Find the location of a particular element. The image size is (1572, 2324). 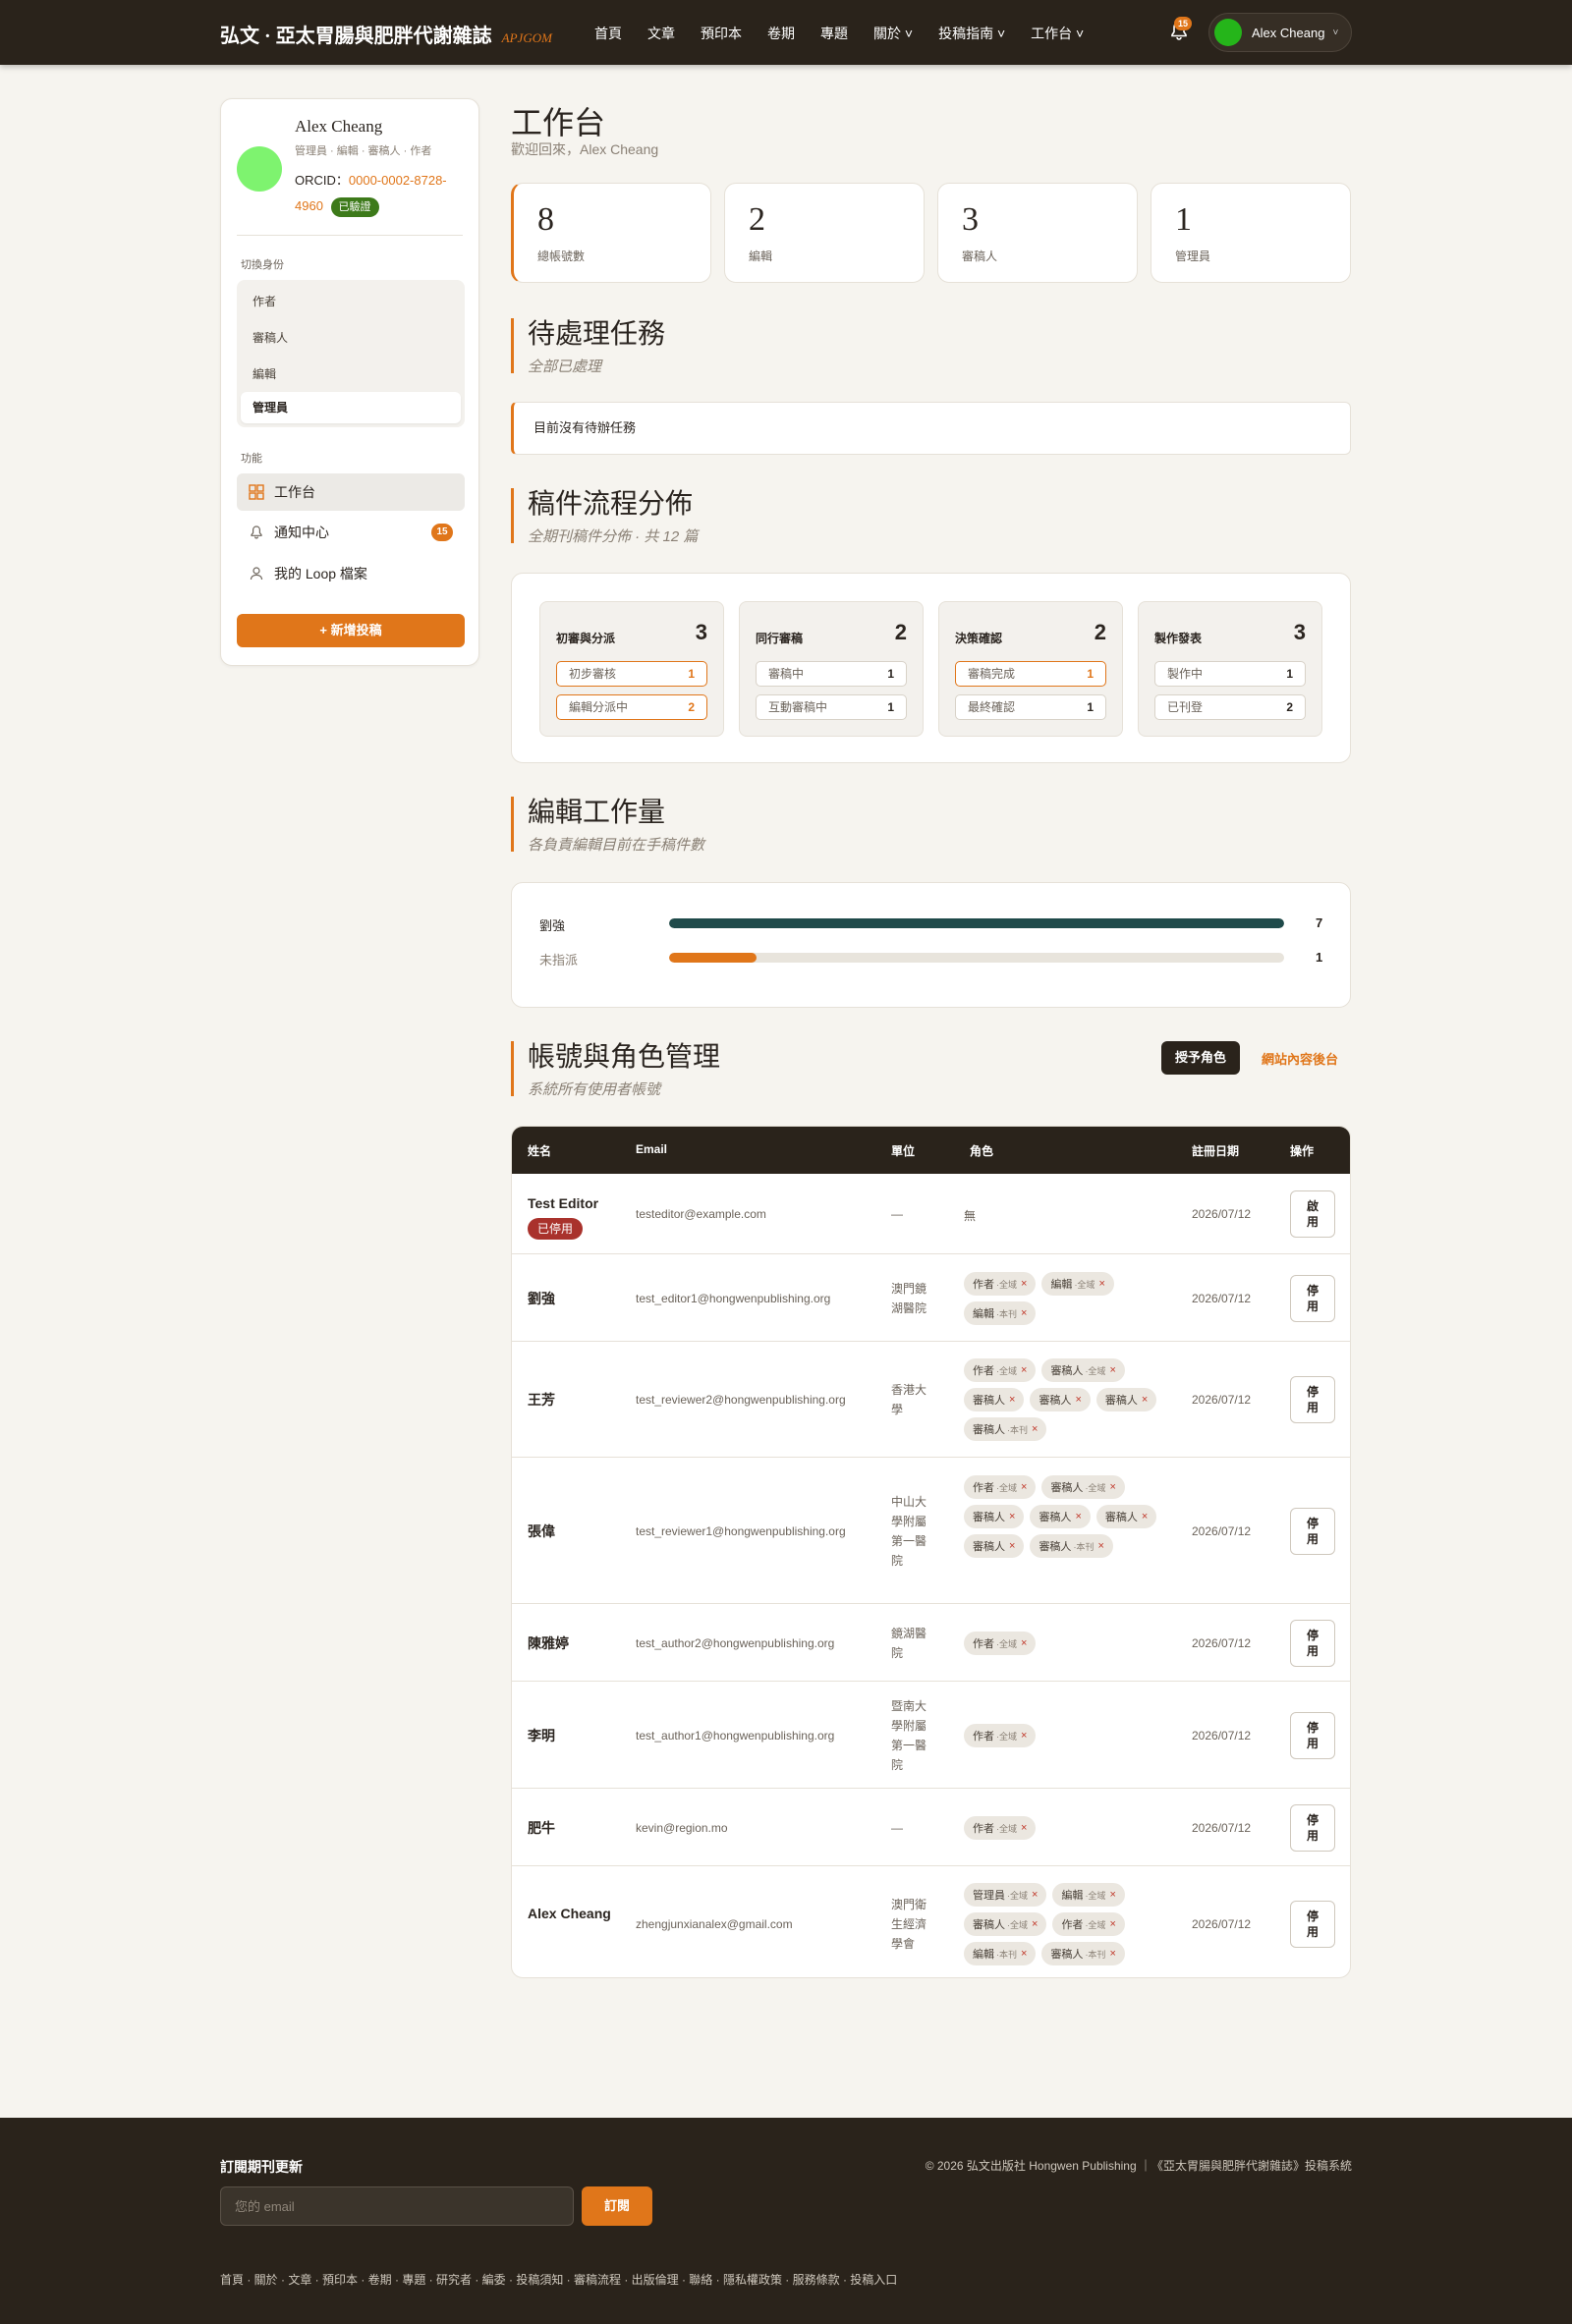

divider is located at coordinates (350, 235).